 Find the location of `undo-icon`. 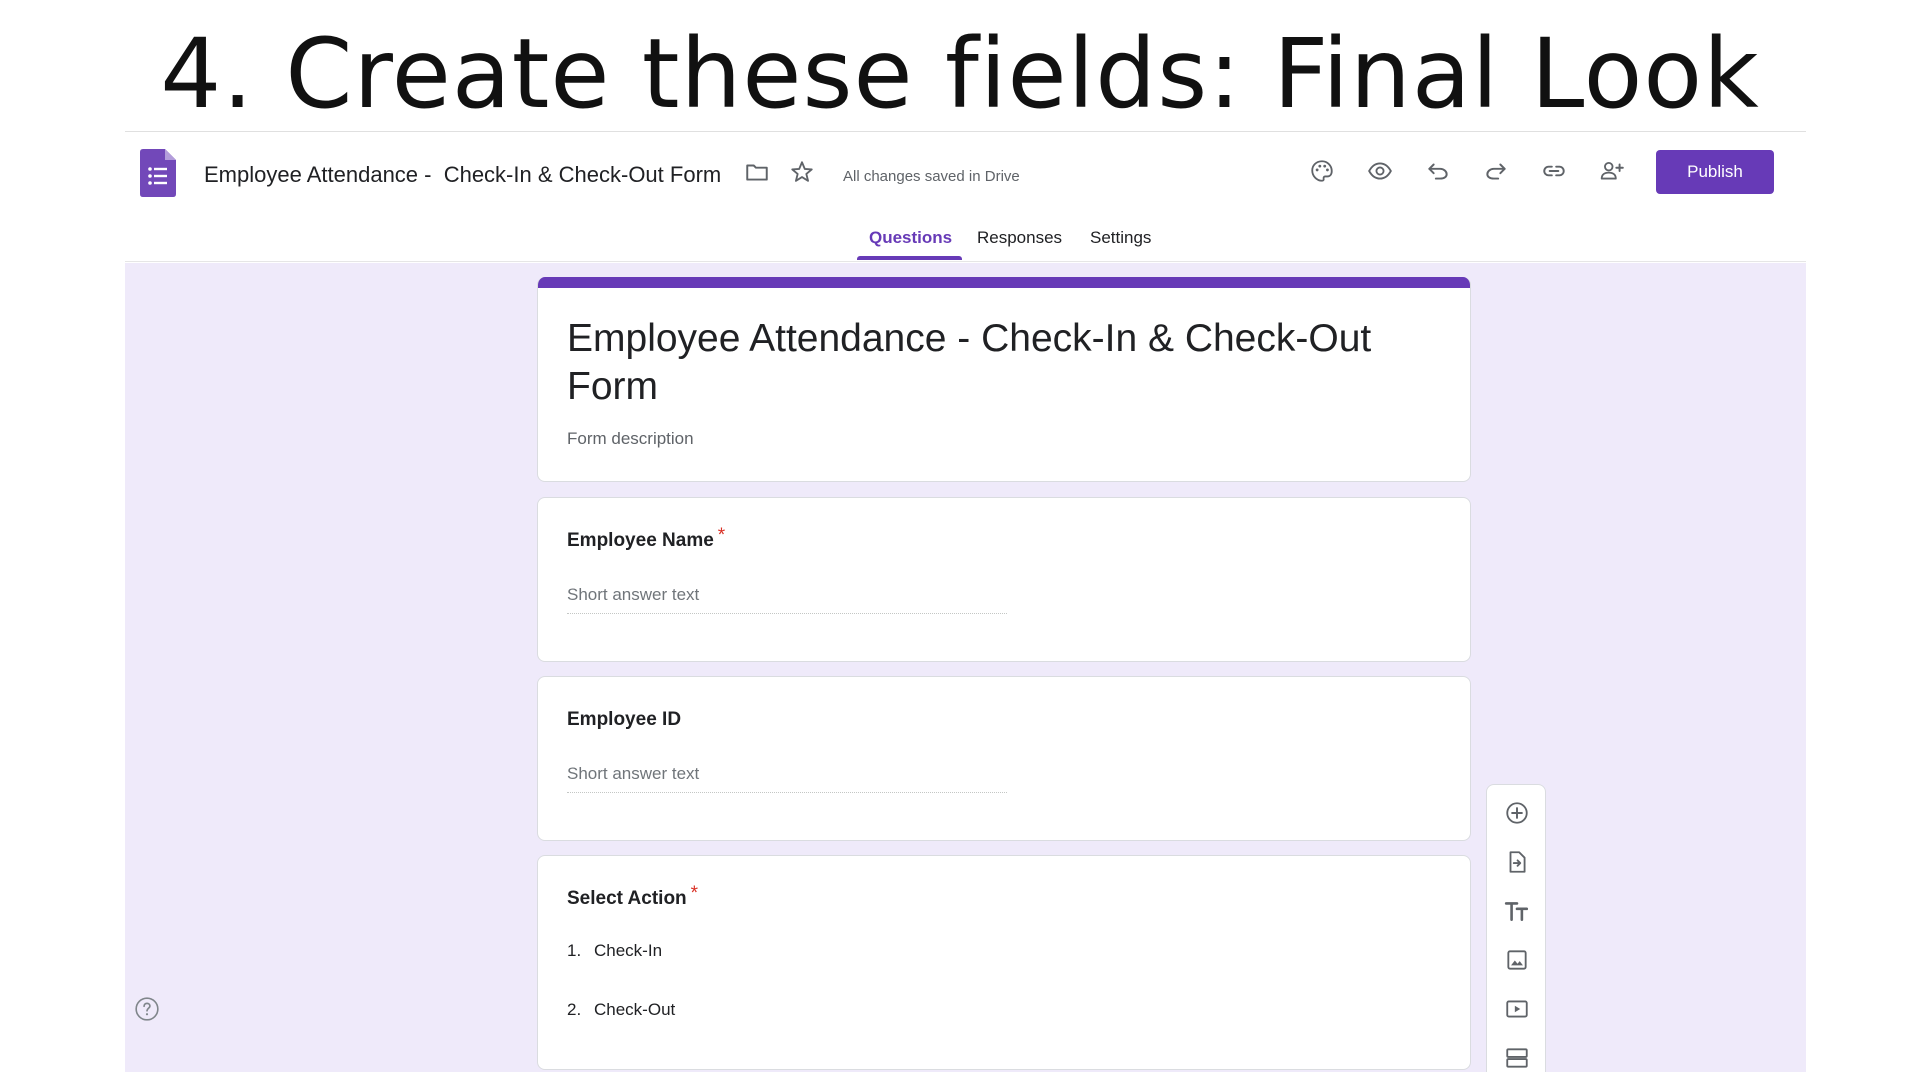

undo-icon is located at coordinates (1438, 171).